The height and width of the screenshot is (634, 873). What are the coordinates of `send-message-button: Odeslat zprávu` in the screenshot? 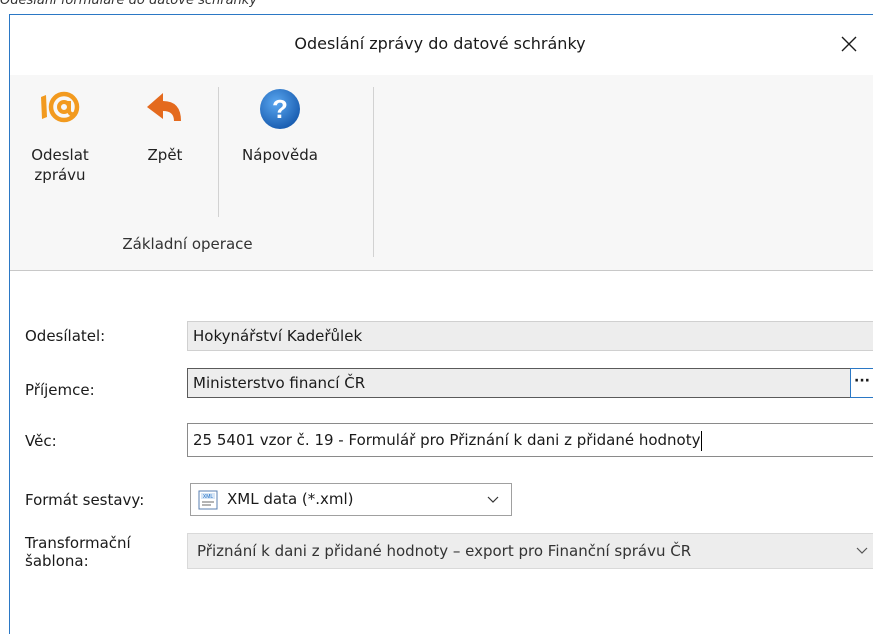 It's located at (60, 147).